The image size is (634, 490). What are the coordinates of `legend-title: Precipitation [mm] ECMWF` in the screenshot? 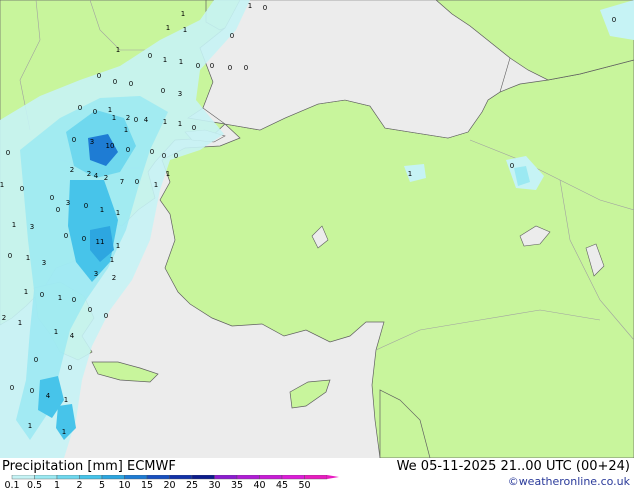 It's located at (89, 466).